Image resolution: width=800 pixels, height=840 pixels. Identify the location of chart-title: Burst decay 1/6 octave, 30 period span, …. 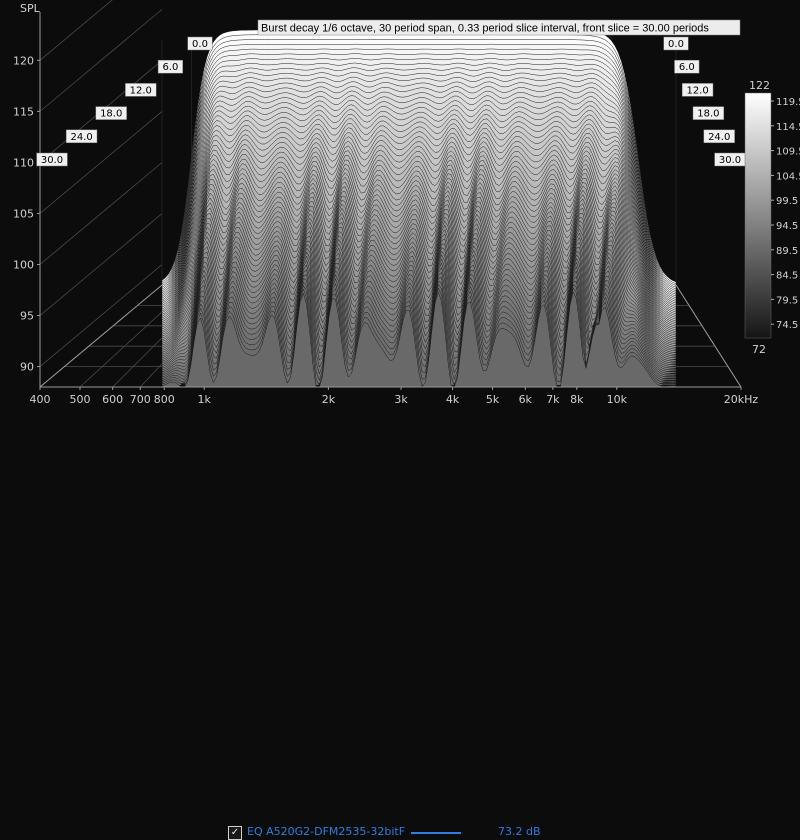
(485, 29).